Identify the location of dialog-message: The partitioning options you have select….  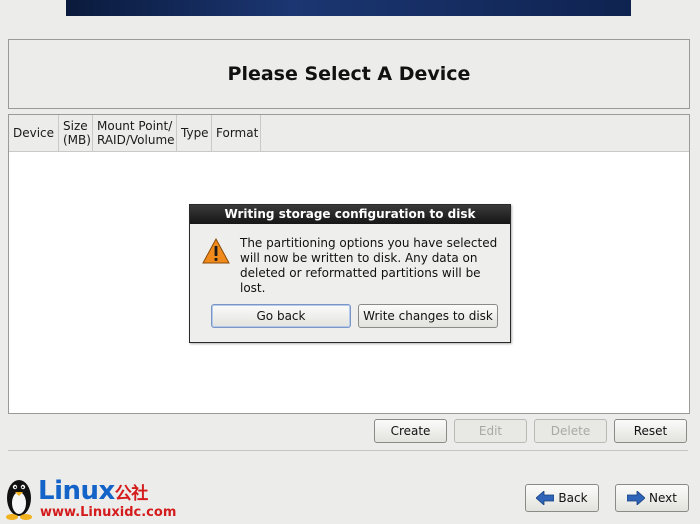
(369, 265).